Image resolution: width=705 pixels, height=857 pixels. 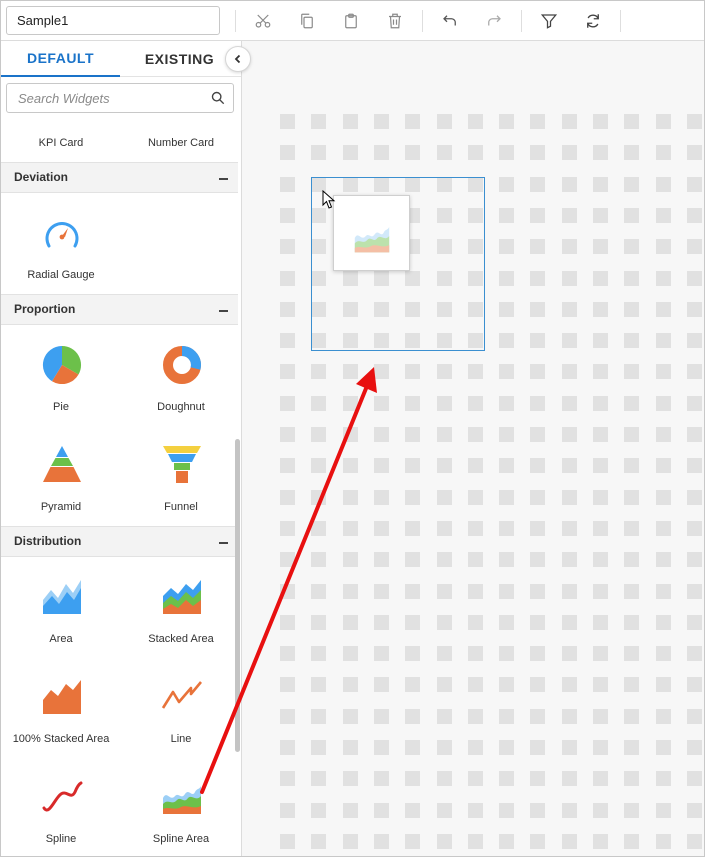 What do you see at coordinates (107, 98) in the screenshot?
I see `search-widgets-input` at bounding box center [107, 98].